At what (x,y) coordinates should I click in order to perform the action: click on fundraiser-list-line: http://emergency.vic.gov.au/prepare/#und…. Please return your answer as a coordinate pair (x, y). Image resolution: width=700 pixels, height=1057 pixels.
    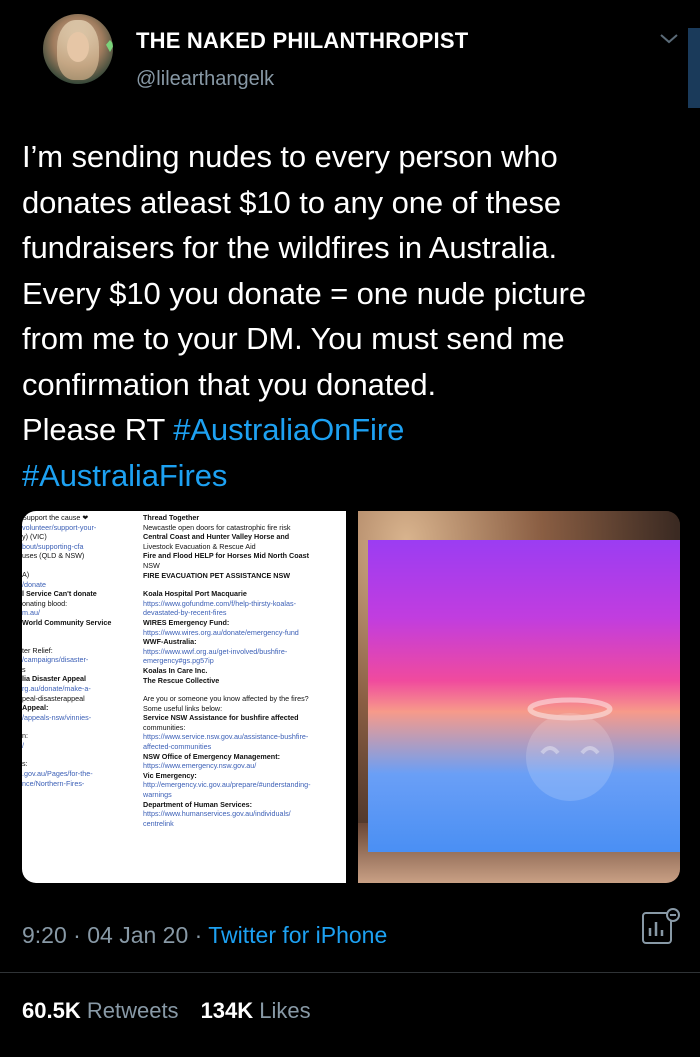
    Looking at the image, I should click on (227, 785).